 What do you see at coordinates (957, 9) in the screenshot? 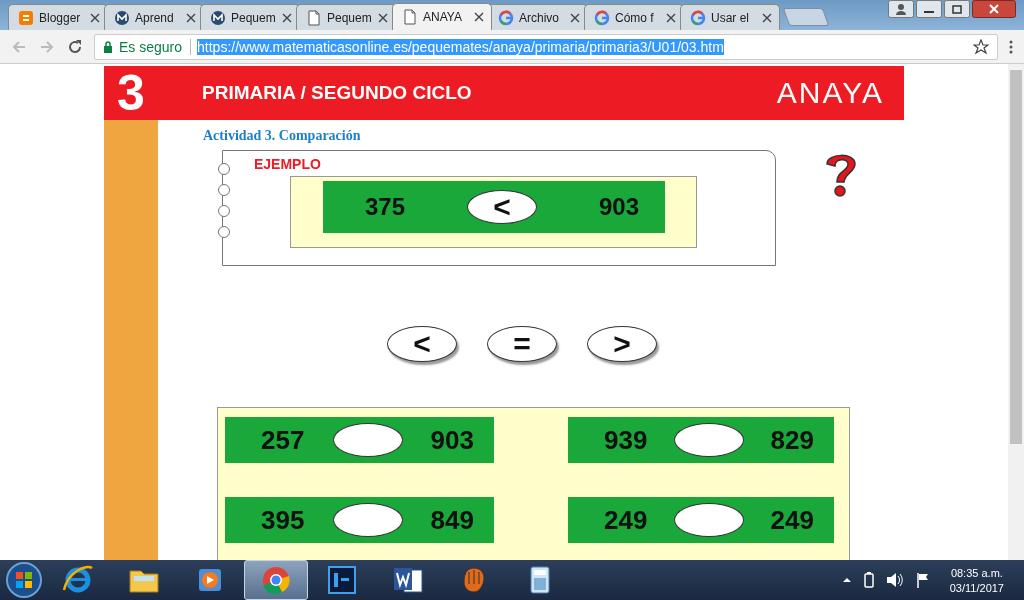
I see `restore-icon` at bounding box center [957, 9].